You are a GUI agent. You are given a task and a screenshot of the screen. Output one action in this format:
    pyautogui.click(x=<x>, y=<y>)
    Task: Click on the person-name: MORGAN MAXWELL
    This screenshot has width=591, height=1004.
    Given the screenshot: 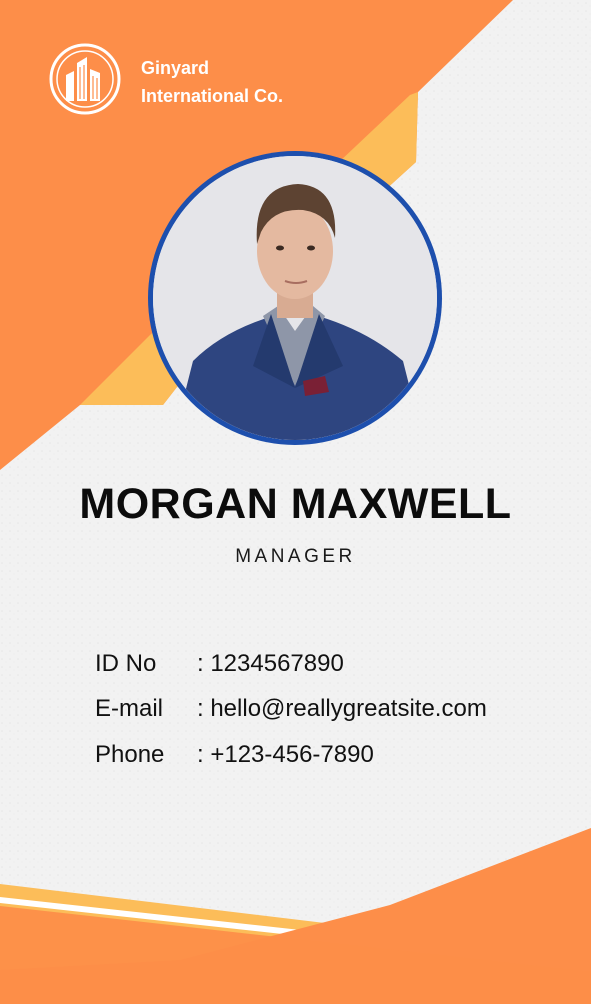 What is the action you would take?
    pyautogui.click(x=295, y=504)
    